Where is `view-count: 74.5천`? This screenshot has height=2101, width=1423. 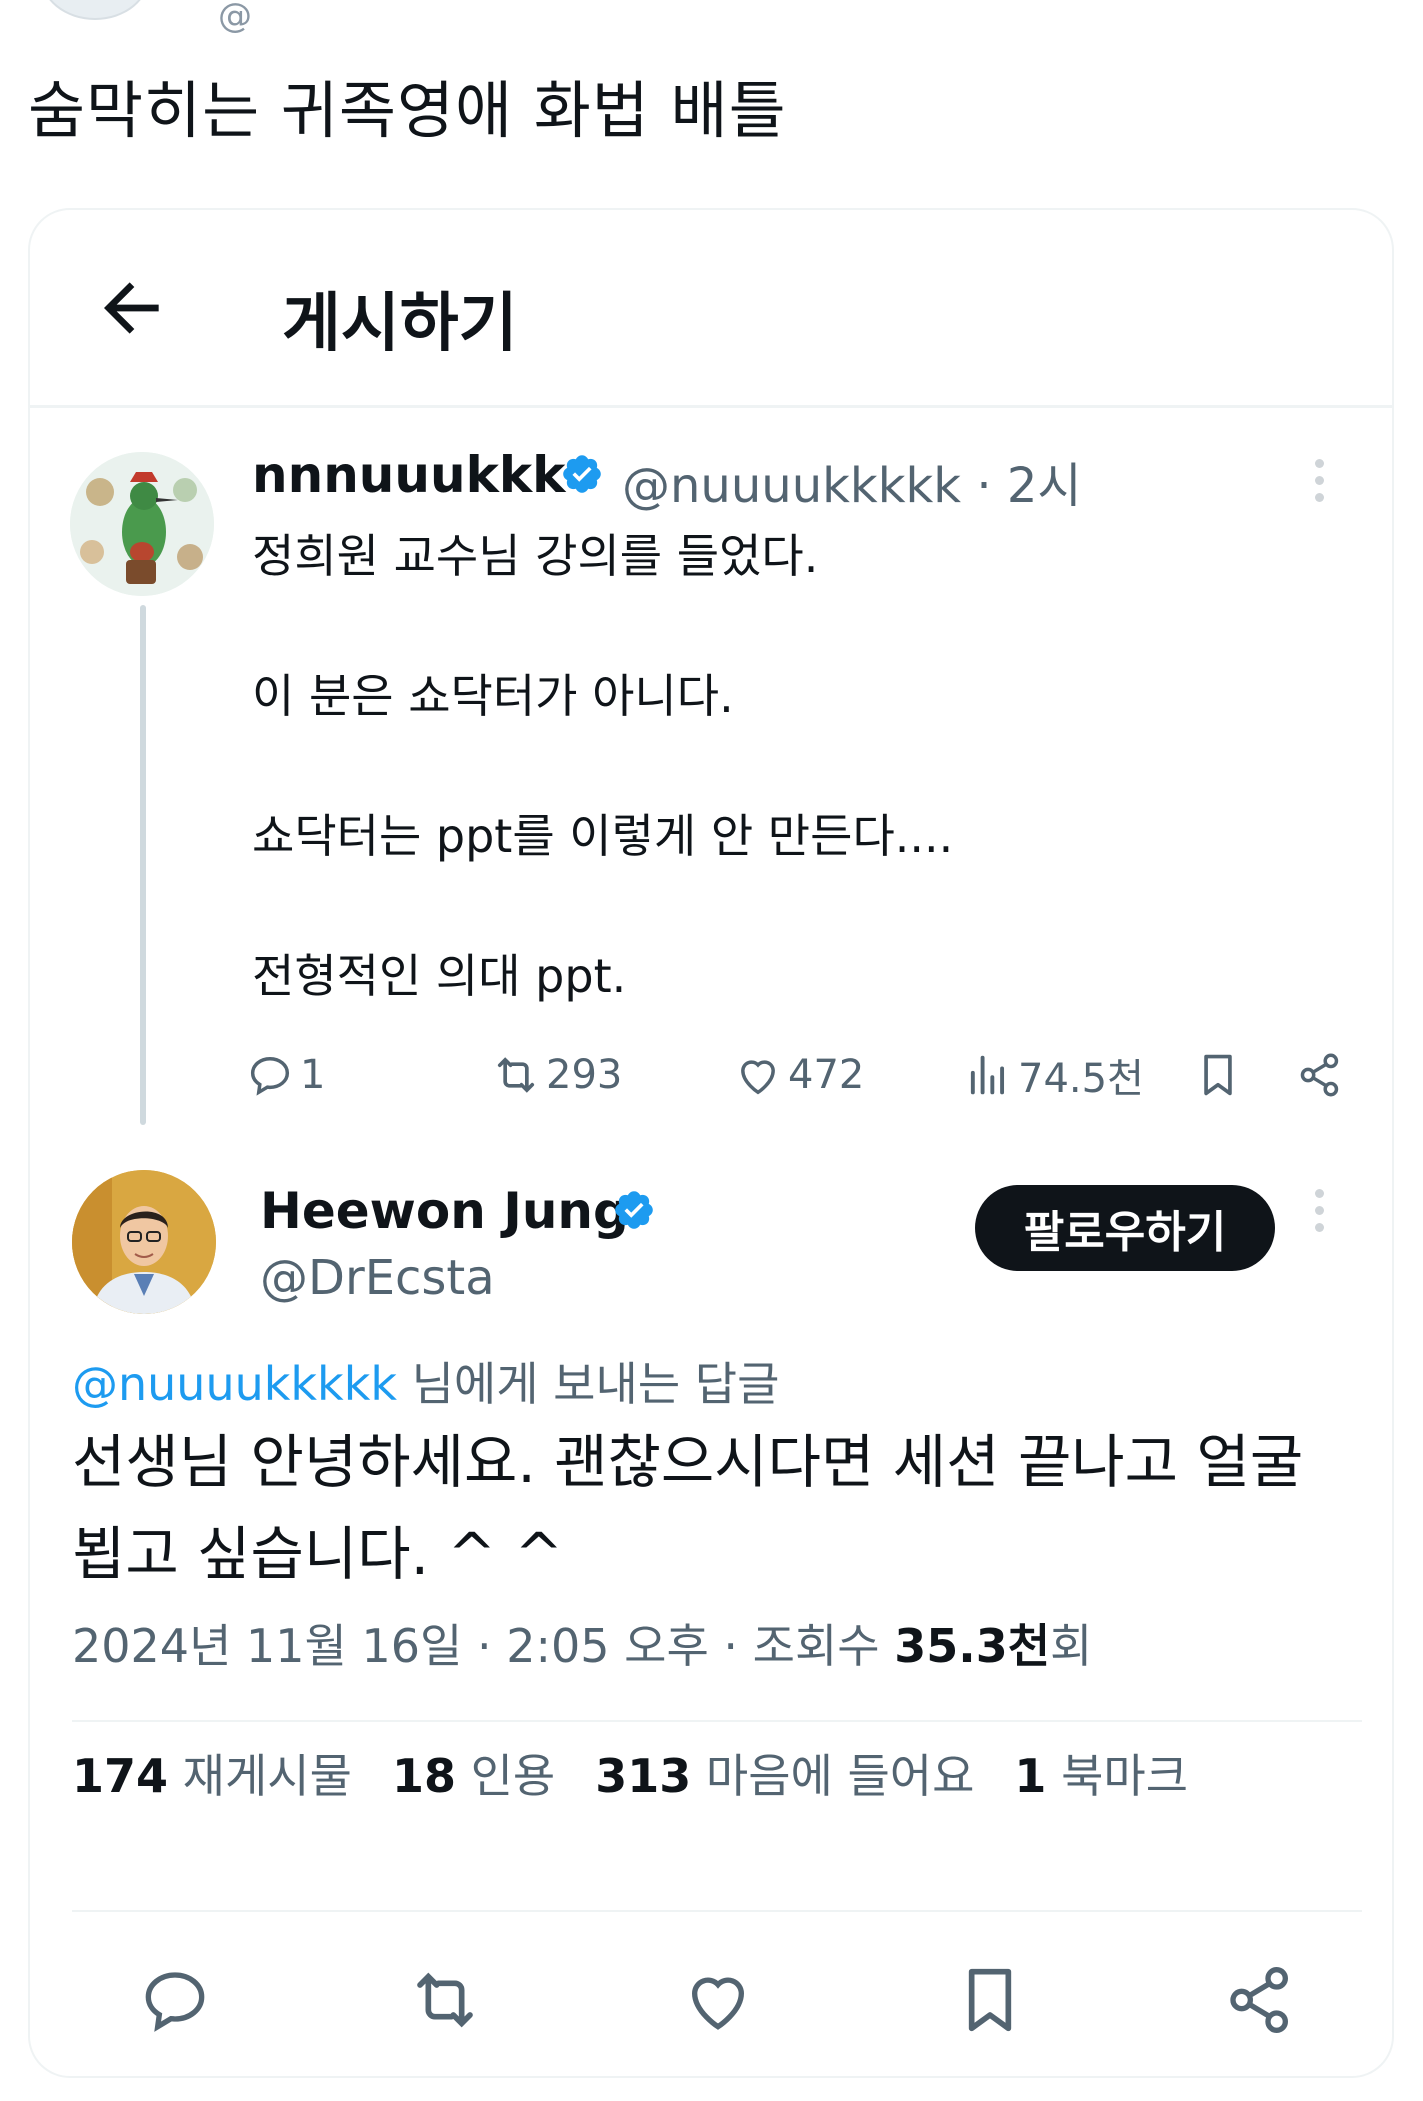
view-count: 74.5천 is located at coordinates (1081, 1079).